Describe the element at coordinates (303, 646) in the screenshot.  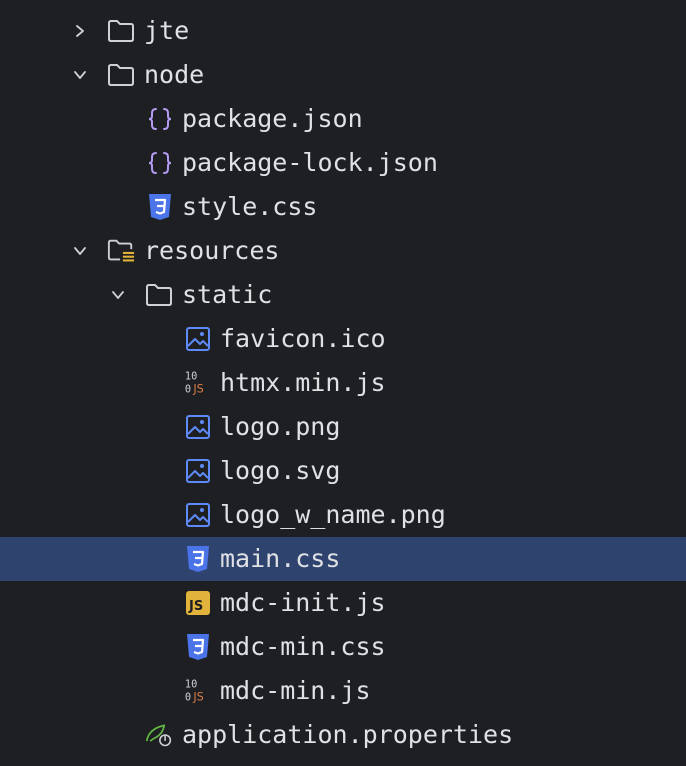
I see `tree-item-label: mdc-min.css` at that location.